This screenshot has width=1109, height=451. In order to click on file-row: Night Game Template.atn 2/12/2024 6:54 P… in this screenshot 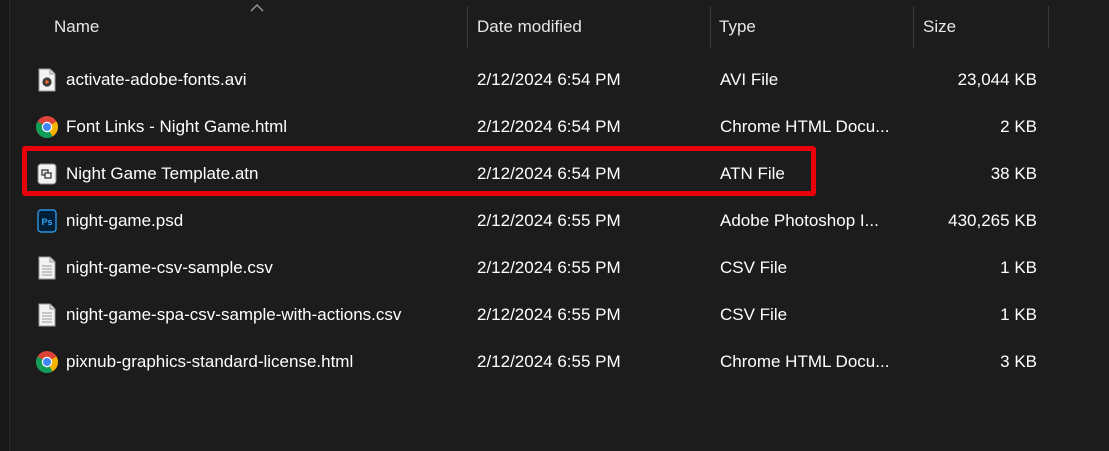, I will do `click(554, 173)`.